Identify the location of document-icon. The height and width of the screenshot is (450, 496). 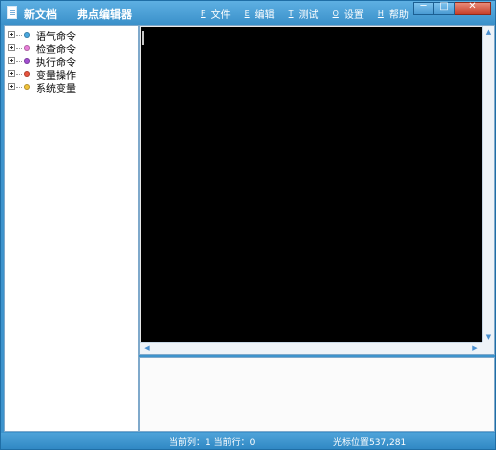
(12, 12).